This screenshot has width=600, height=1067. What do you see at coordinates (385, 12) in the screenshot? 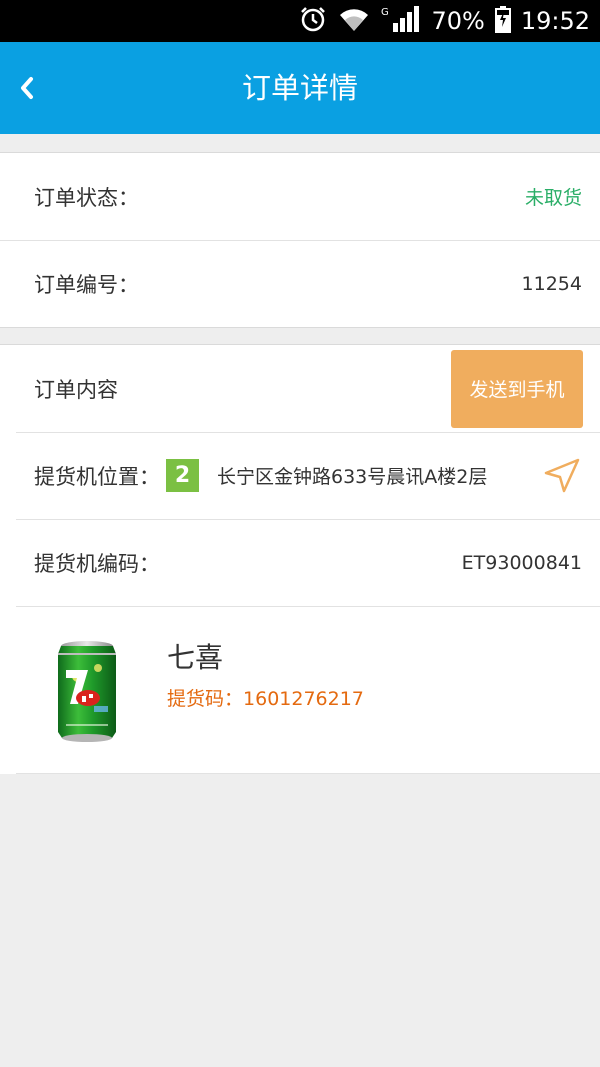
I see `network-type: G` at bounding box center [385, 12].